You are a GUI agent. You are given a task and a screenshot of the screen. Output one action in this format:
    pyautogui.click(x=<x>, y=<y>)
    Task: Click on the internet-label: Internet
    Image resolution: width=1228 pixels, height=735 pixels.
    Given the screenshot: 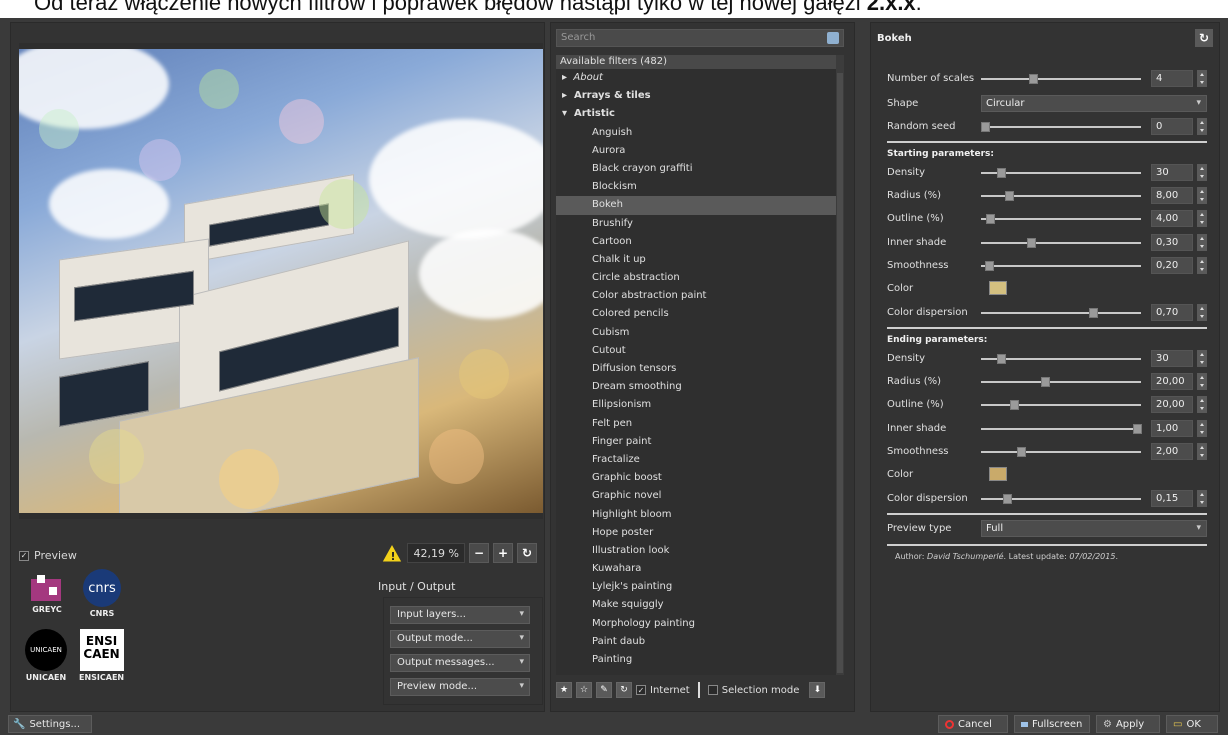 What is the action you would take?
    pyautogui.click(x=670, y=690)
    